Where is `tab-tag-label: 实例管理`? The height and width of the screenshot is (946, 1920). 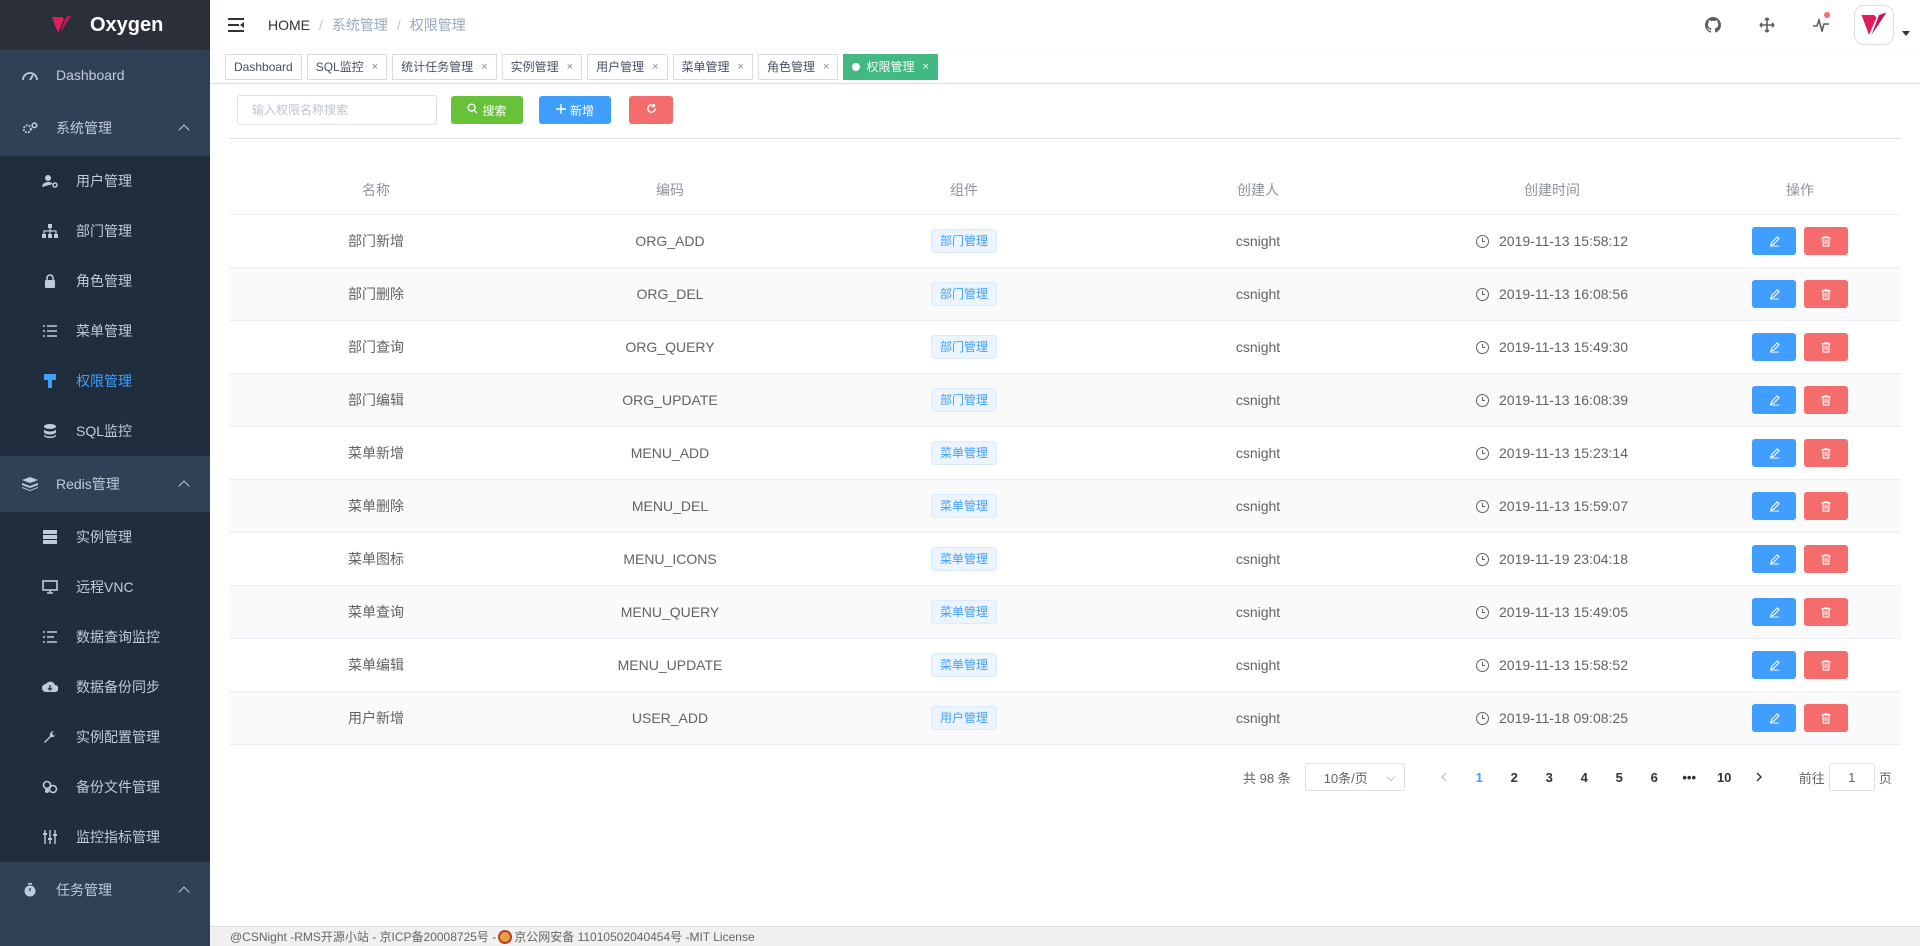 tab-tag-label: 实例管理 is located at coordinates (534, 67).